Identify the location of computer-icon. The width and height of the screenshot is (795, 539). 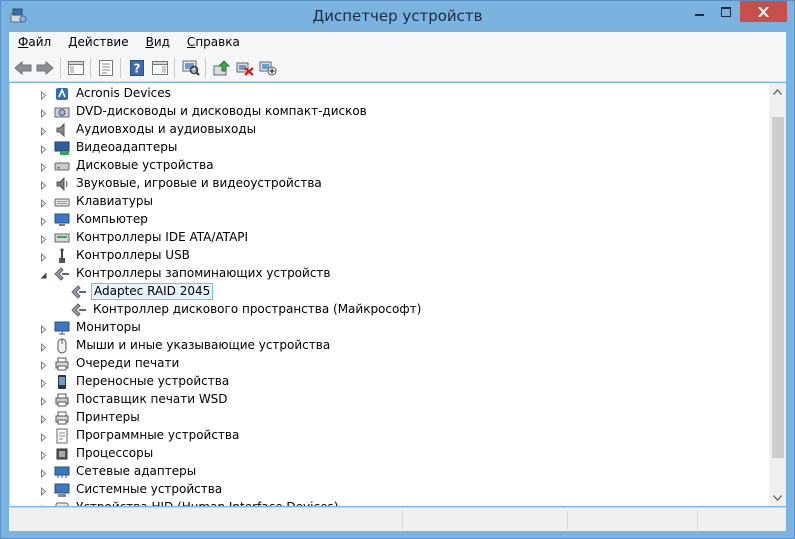
(62, 220).